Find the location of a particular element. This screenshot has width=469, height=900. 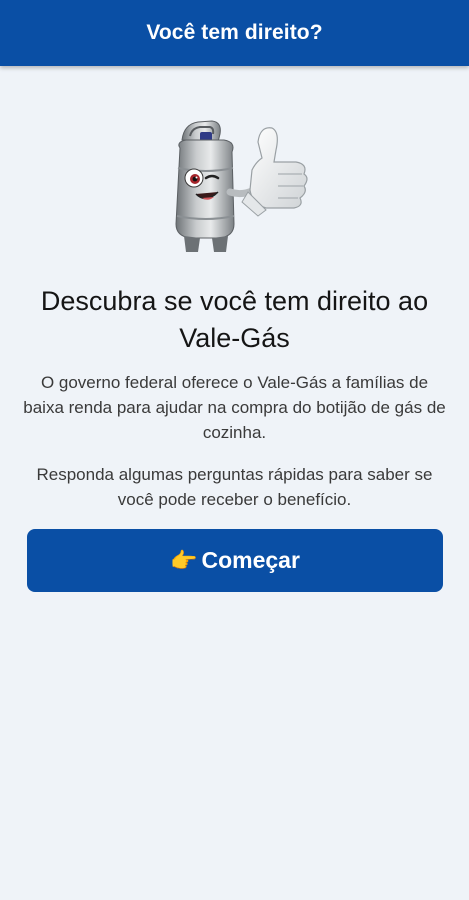

headline: Descubra se você tem direito ao Vale-Gás is located at coordinates (234, 319).